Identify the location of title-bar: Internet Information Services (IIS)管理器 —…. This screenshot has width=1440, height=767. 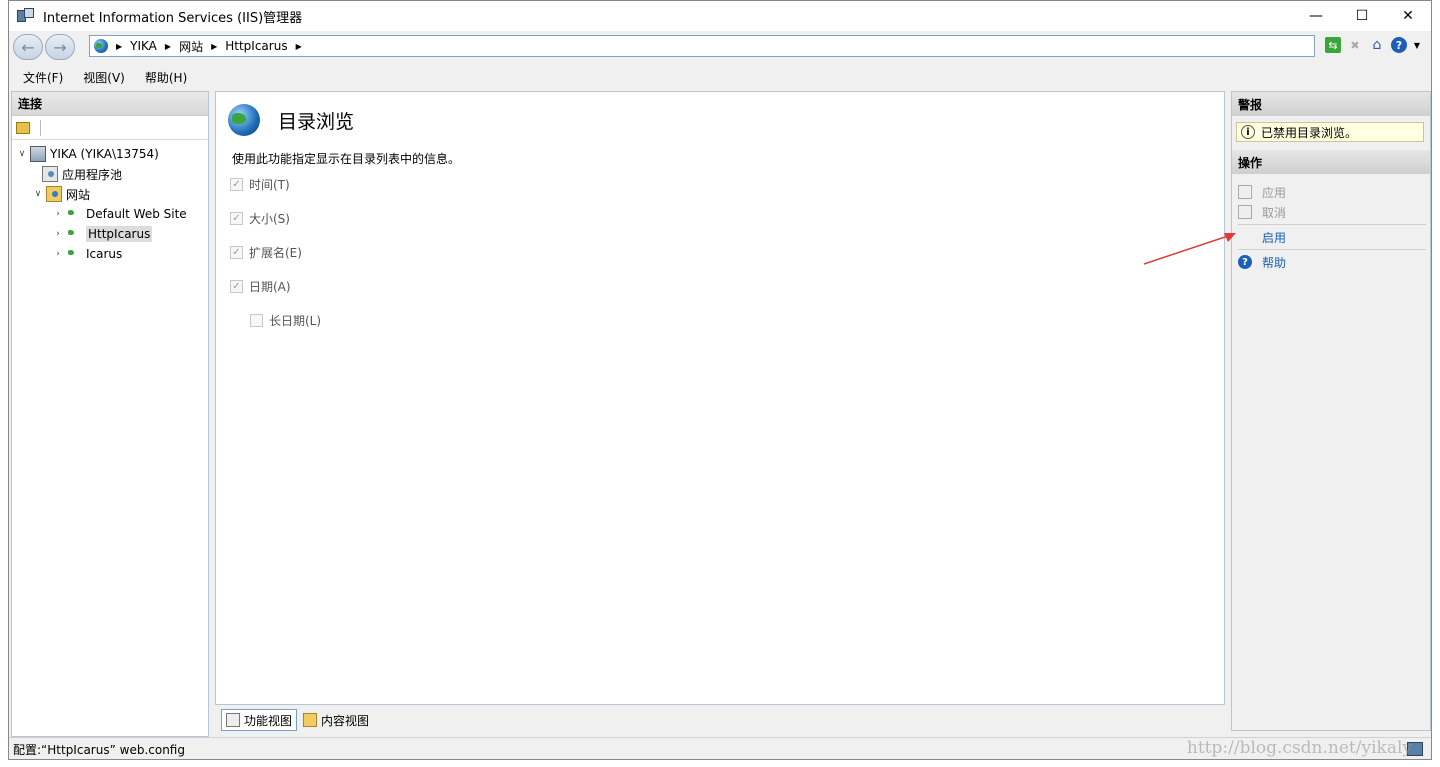
(720, 16).